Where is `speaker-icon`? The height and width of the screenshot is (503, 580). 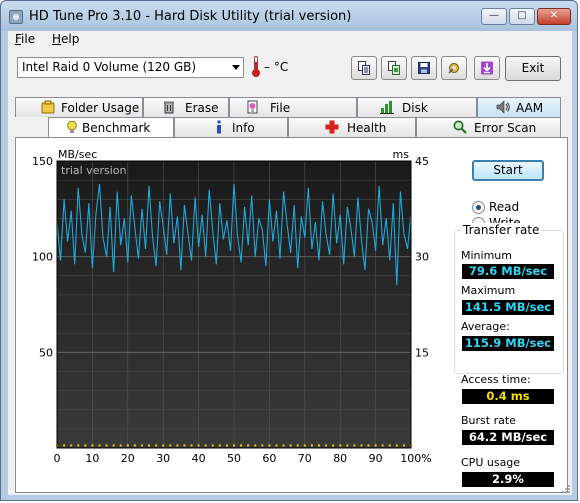
speaker-icon is located at coordinates (503, 107).